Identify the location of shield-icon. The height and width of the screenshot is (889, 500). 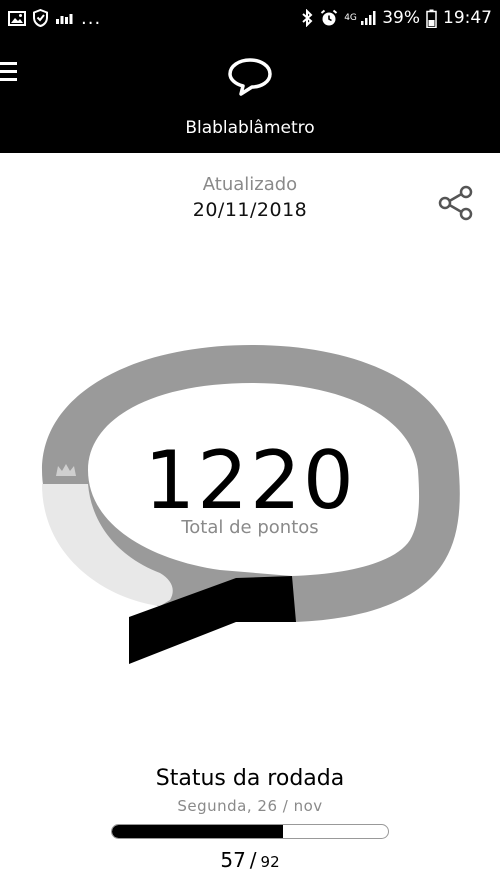
(40, 18).